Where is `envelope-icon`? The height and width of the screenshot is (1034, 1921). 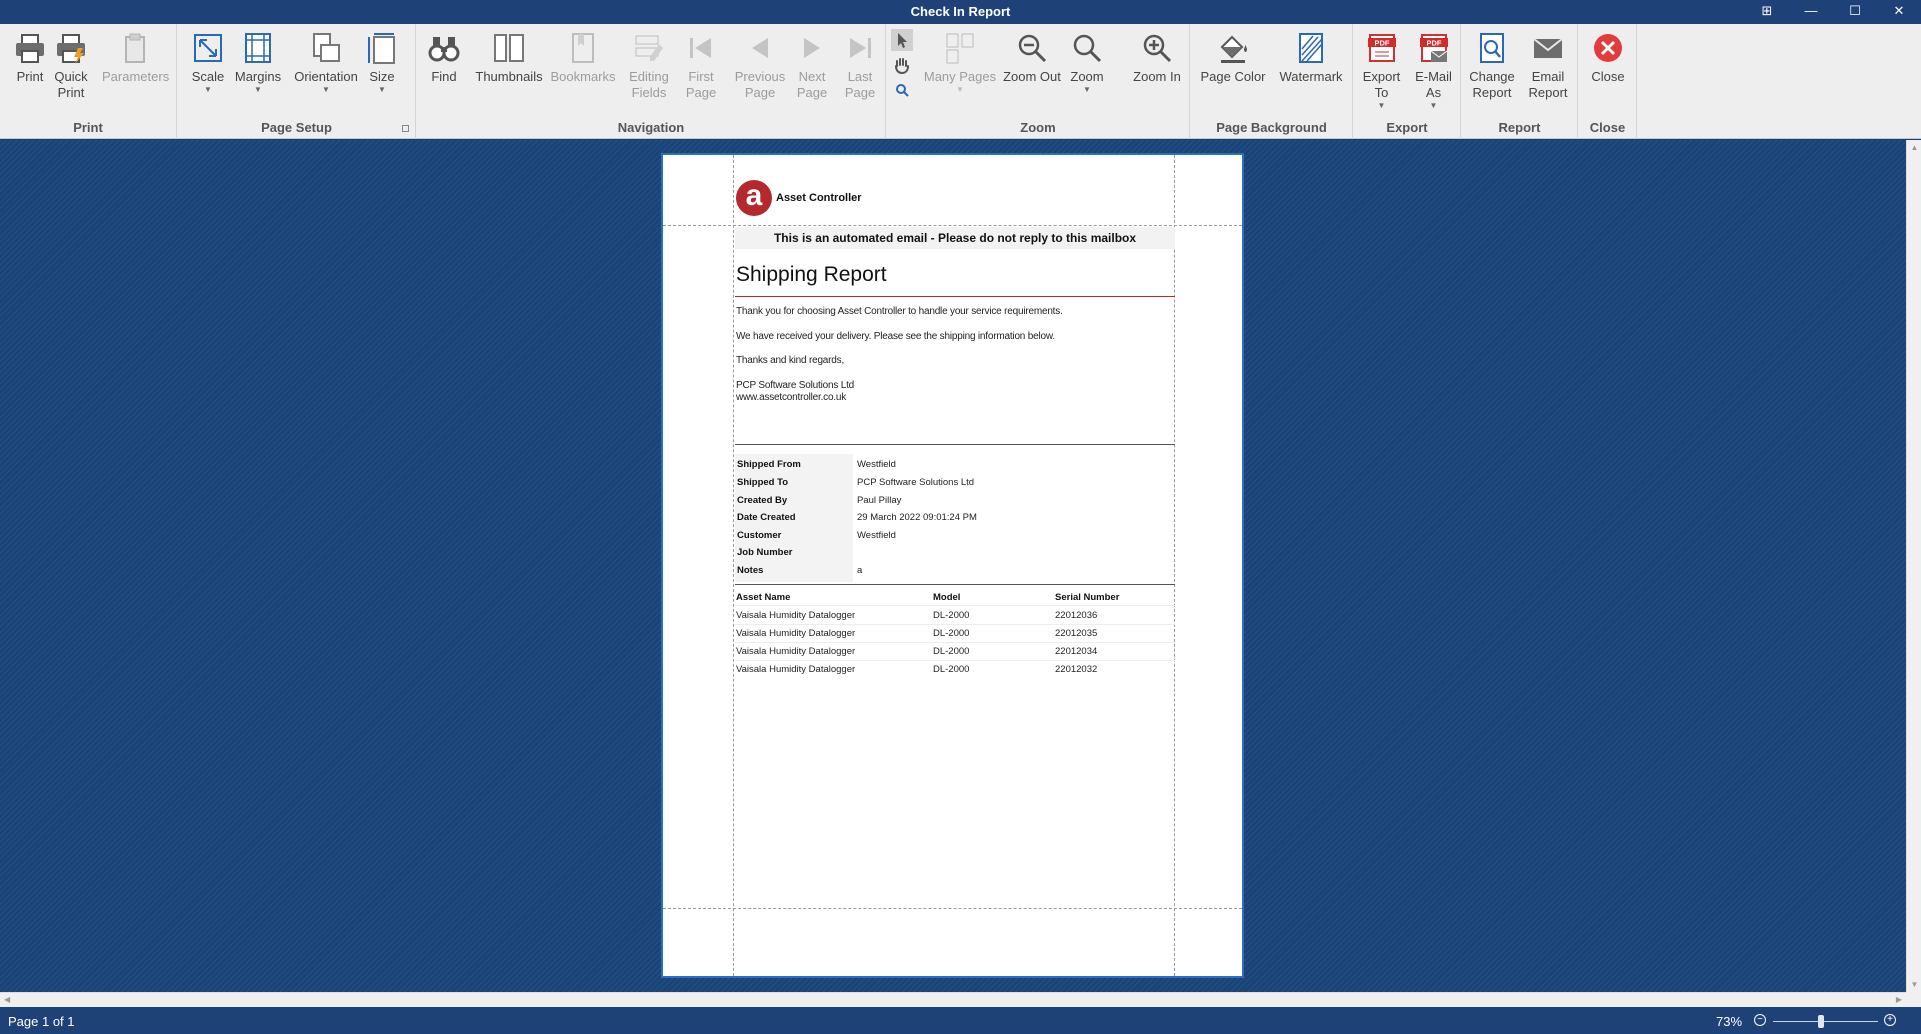
envelope-icon is located at coordinates (1548, 48).